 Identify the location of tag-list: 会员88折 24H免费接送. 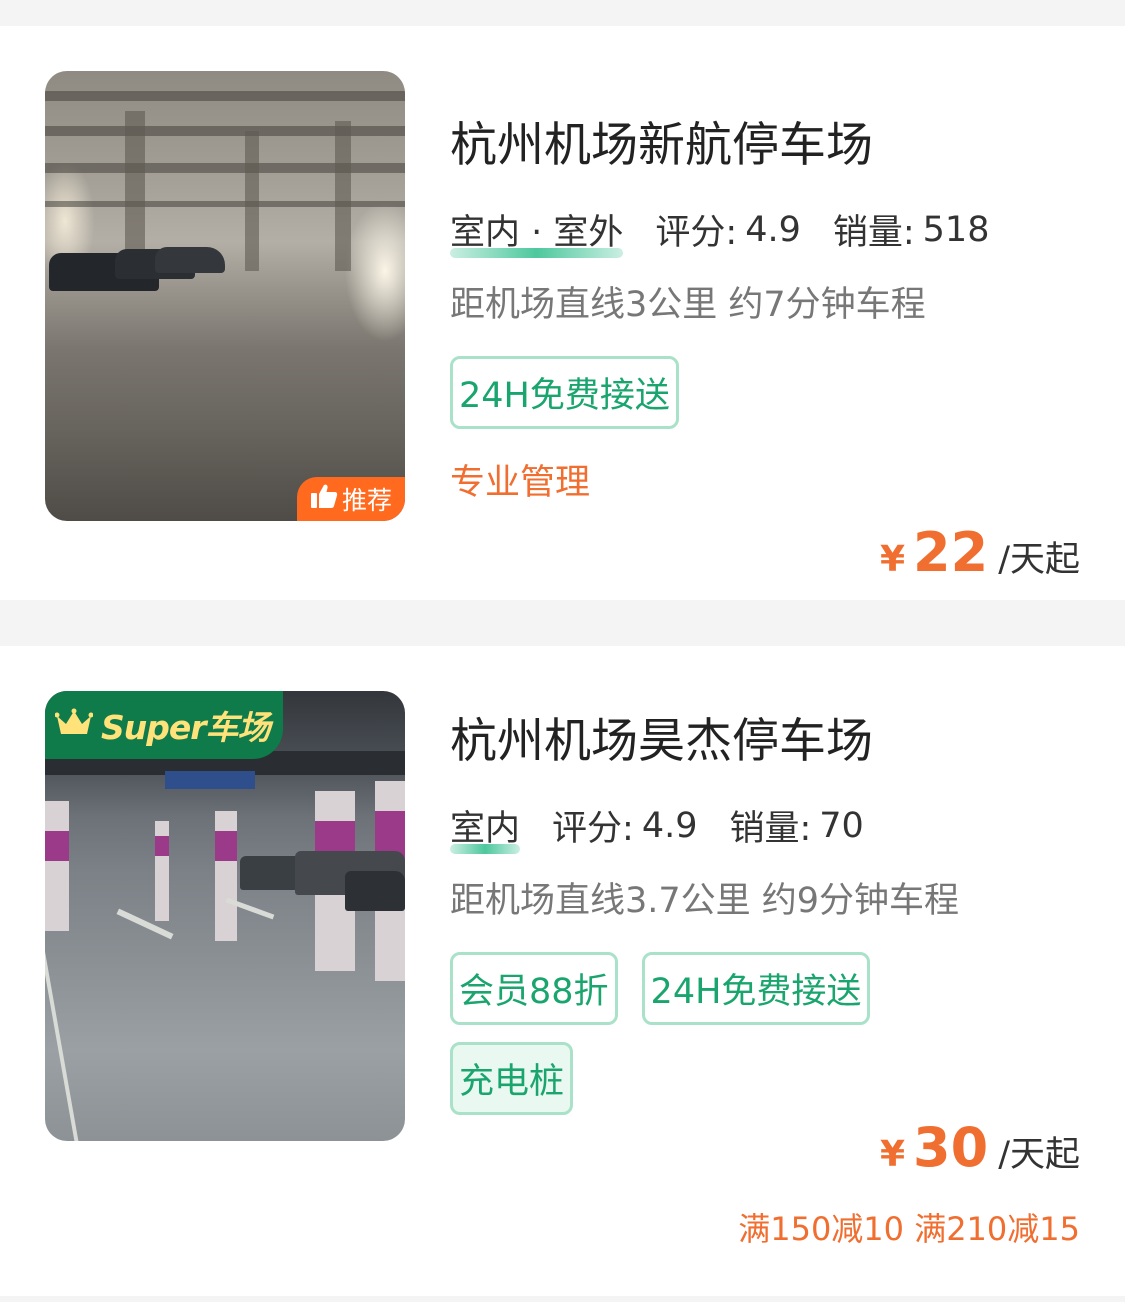
(660, 988).